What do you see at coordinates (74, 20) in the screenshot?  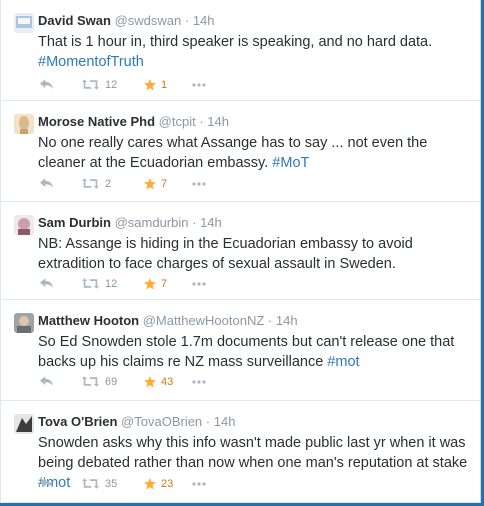 I see `user-name: David Swan` at bounding box center [74, 20].